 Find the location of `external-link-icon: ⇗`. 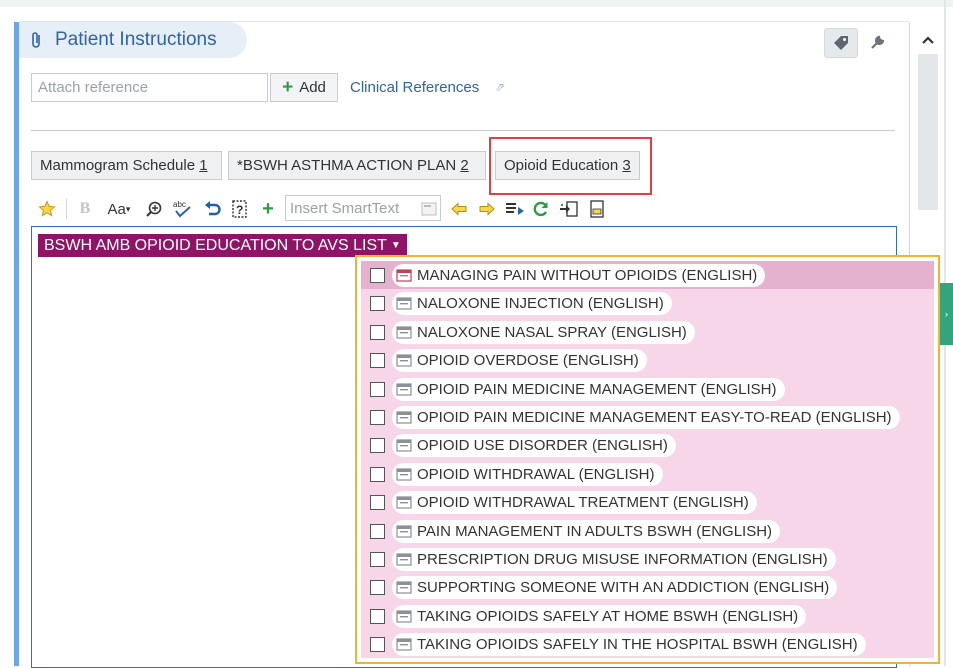

external-link-icon: ⇗ is located at coordinates (500, 87).